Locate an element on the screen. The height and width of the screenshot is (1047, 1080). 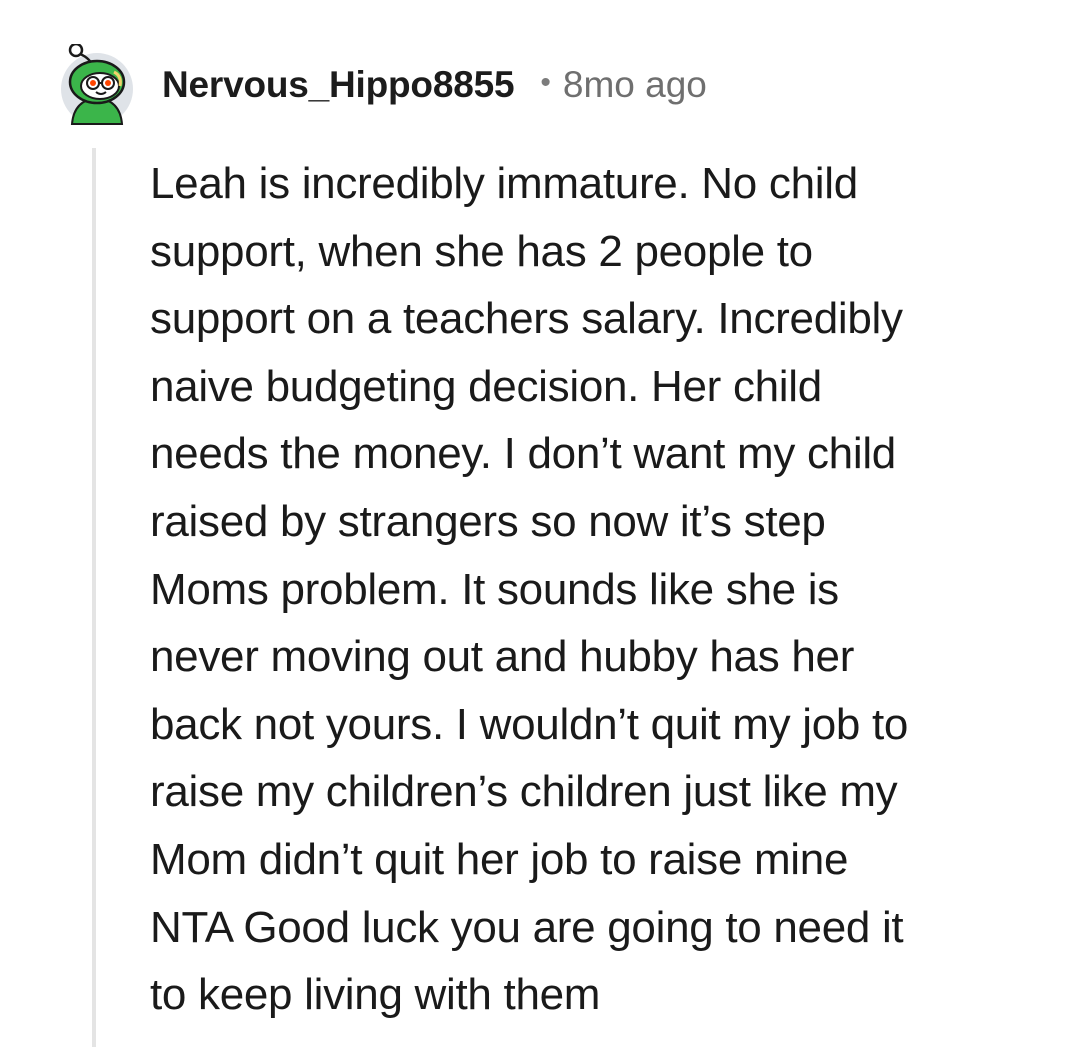
comment-body-line: never moving out and hubby has her is located at coordinates (502, 657).